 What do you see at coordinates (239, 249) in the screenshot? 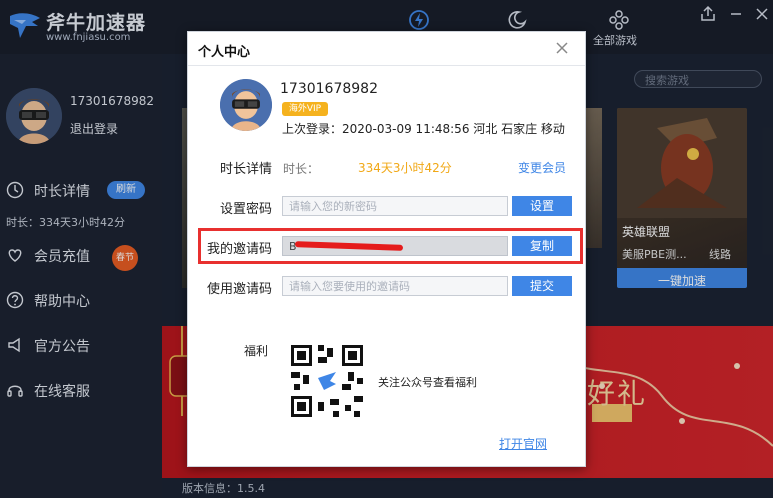
I see `invite-code-label: 我的邀请码` at bounding box center [239, 249].